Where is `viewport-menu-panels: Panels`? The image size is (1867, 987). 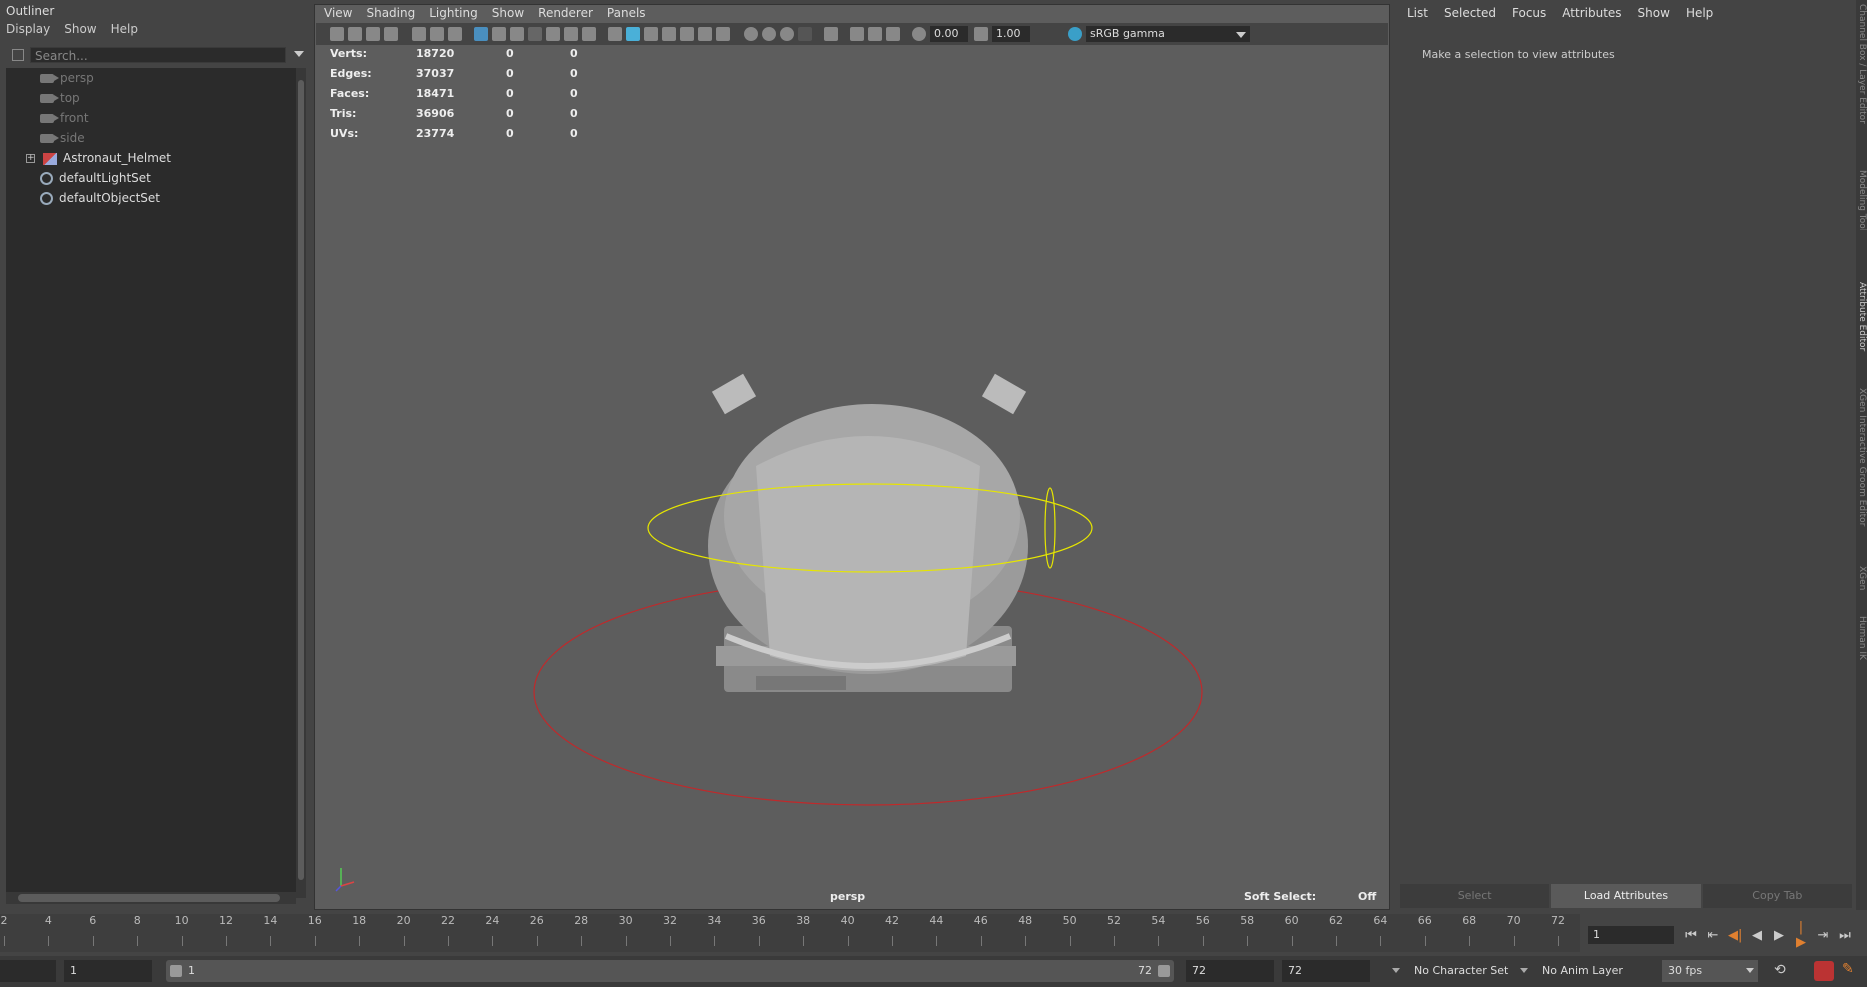 viewport-menu-panels: Panels is located at coordinates (626, 14).